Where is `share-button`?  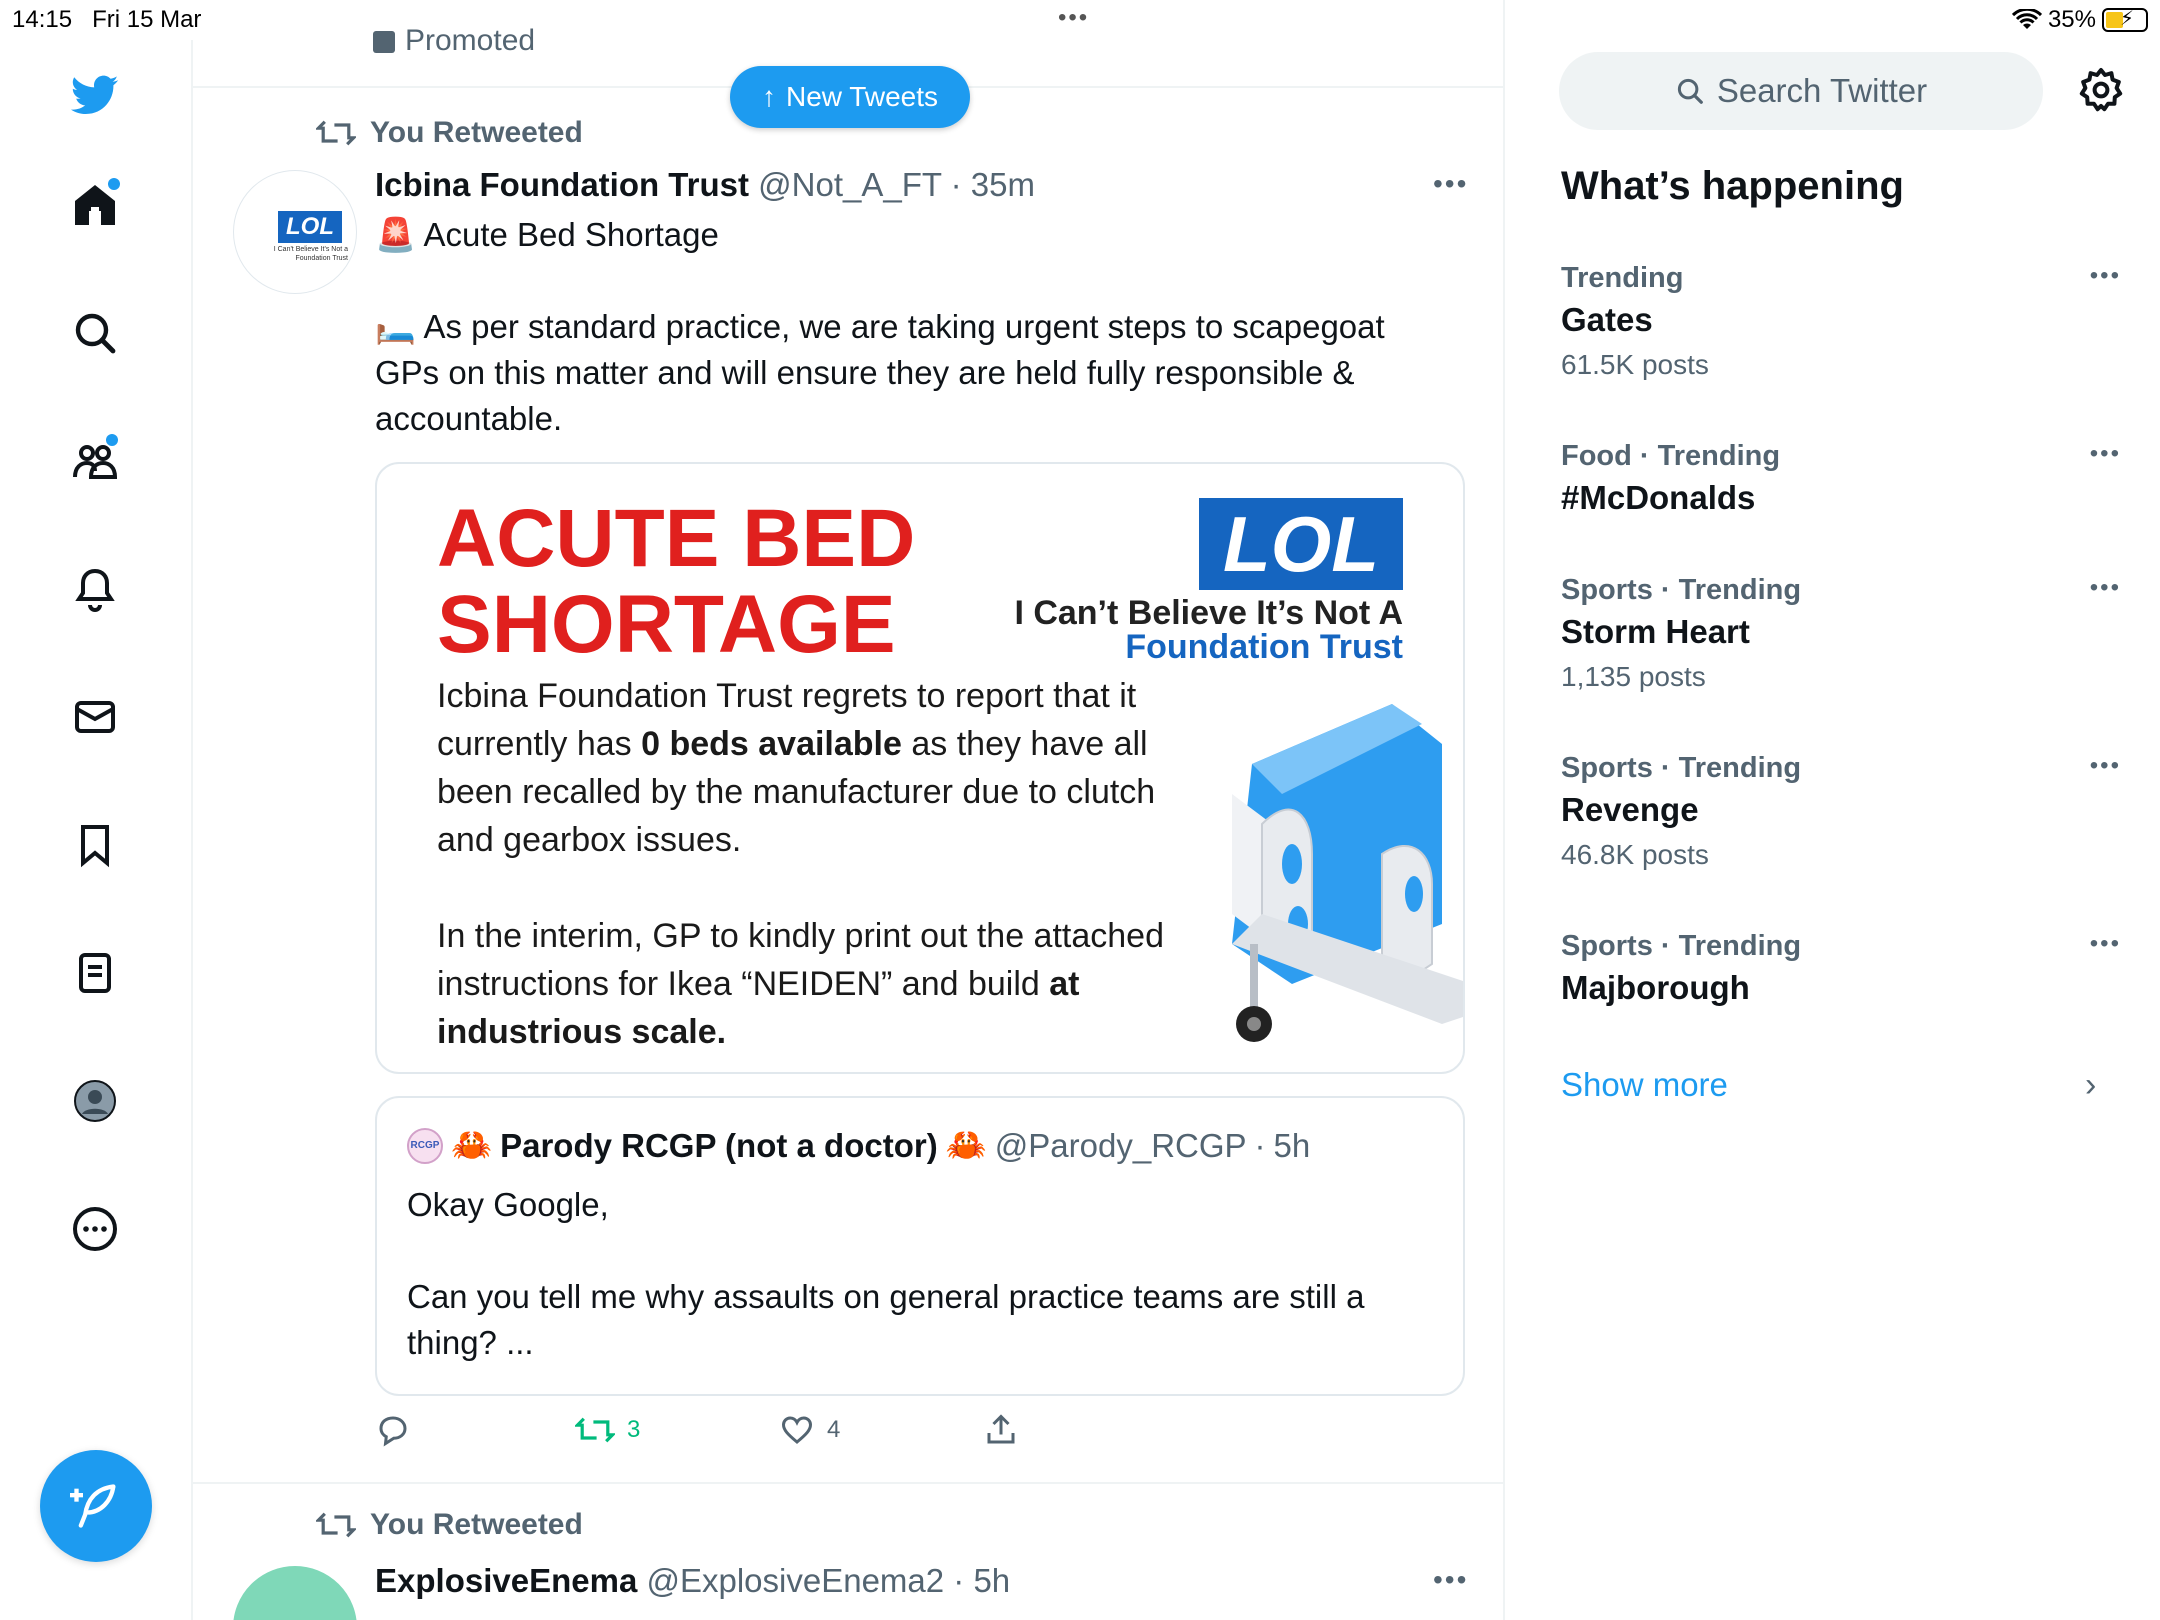
share-button is located at coordinates (1001, 1430).